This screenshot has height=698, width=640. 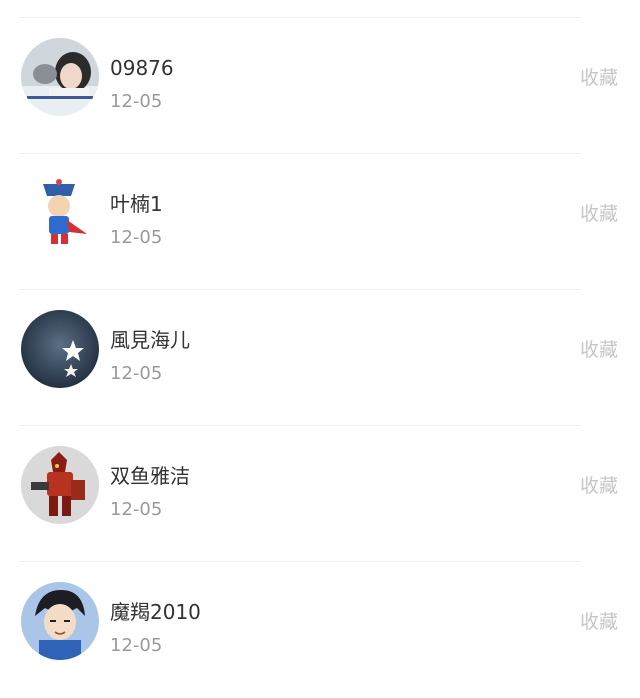 I want to click on star-avatar-icon, so click(x=60, y=349).